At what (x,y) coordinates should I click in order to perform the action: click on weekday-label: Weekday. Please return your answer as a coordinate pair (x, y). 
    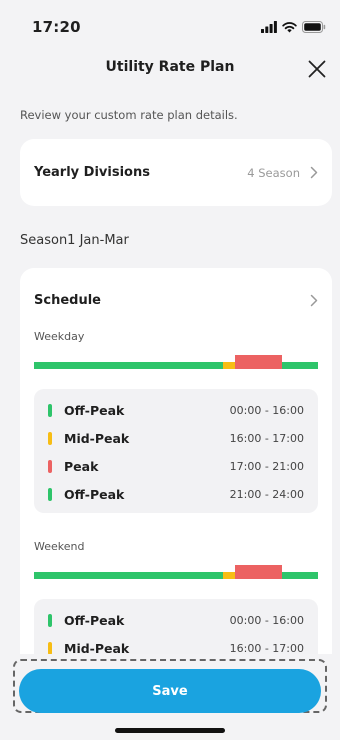
    Looking at the image, I should click on (59, 336).